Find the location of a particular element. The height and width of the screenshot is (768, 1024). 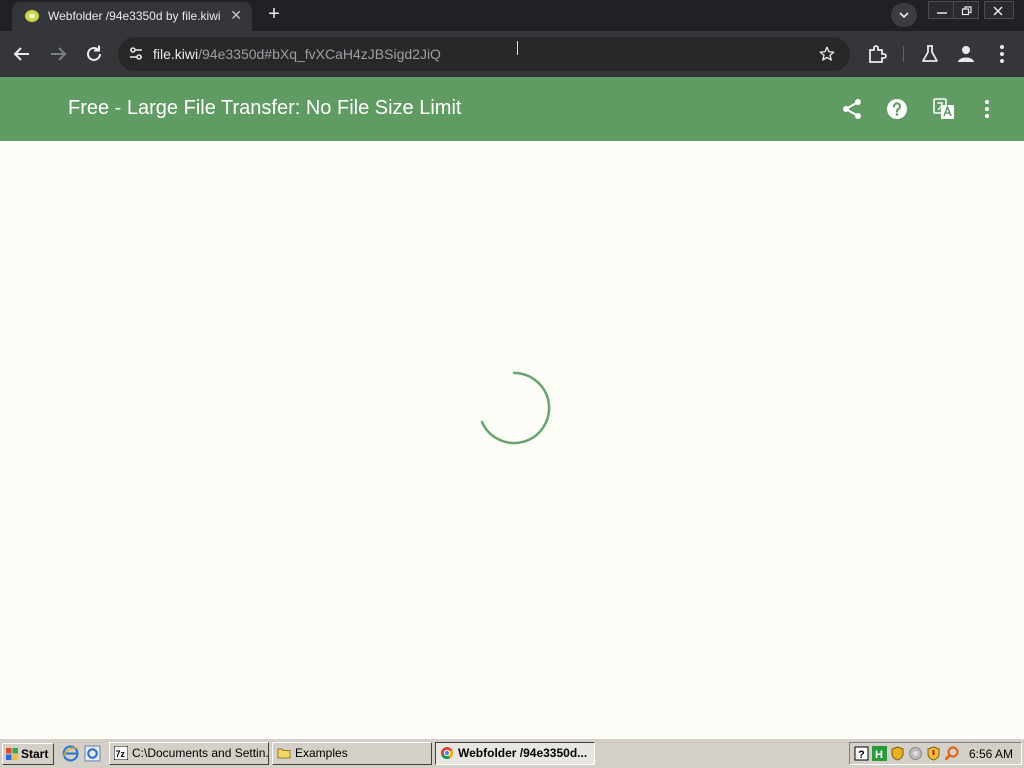

minimize-icon is located at coordinates (942, 13).